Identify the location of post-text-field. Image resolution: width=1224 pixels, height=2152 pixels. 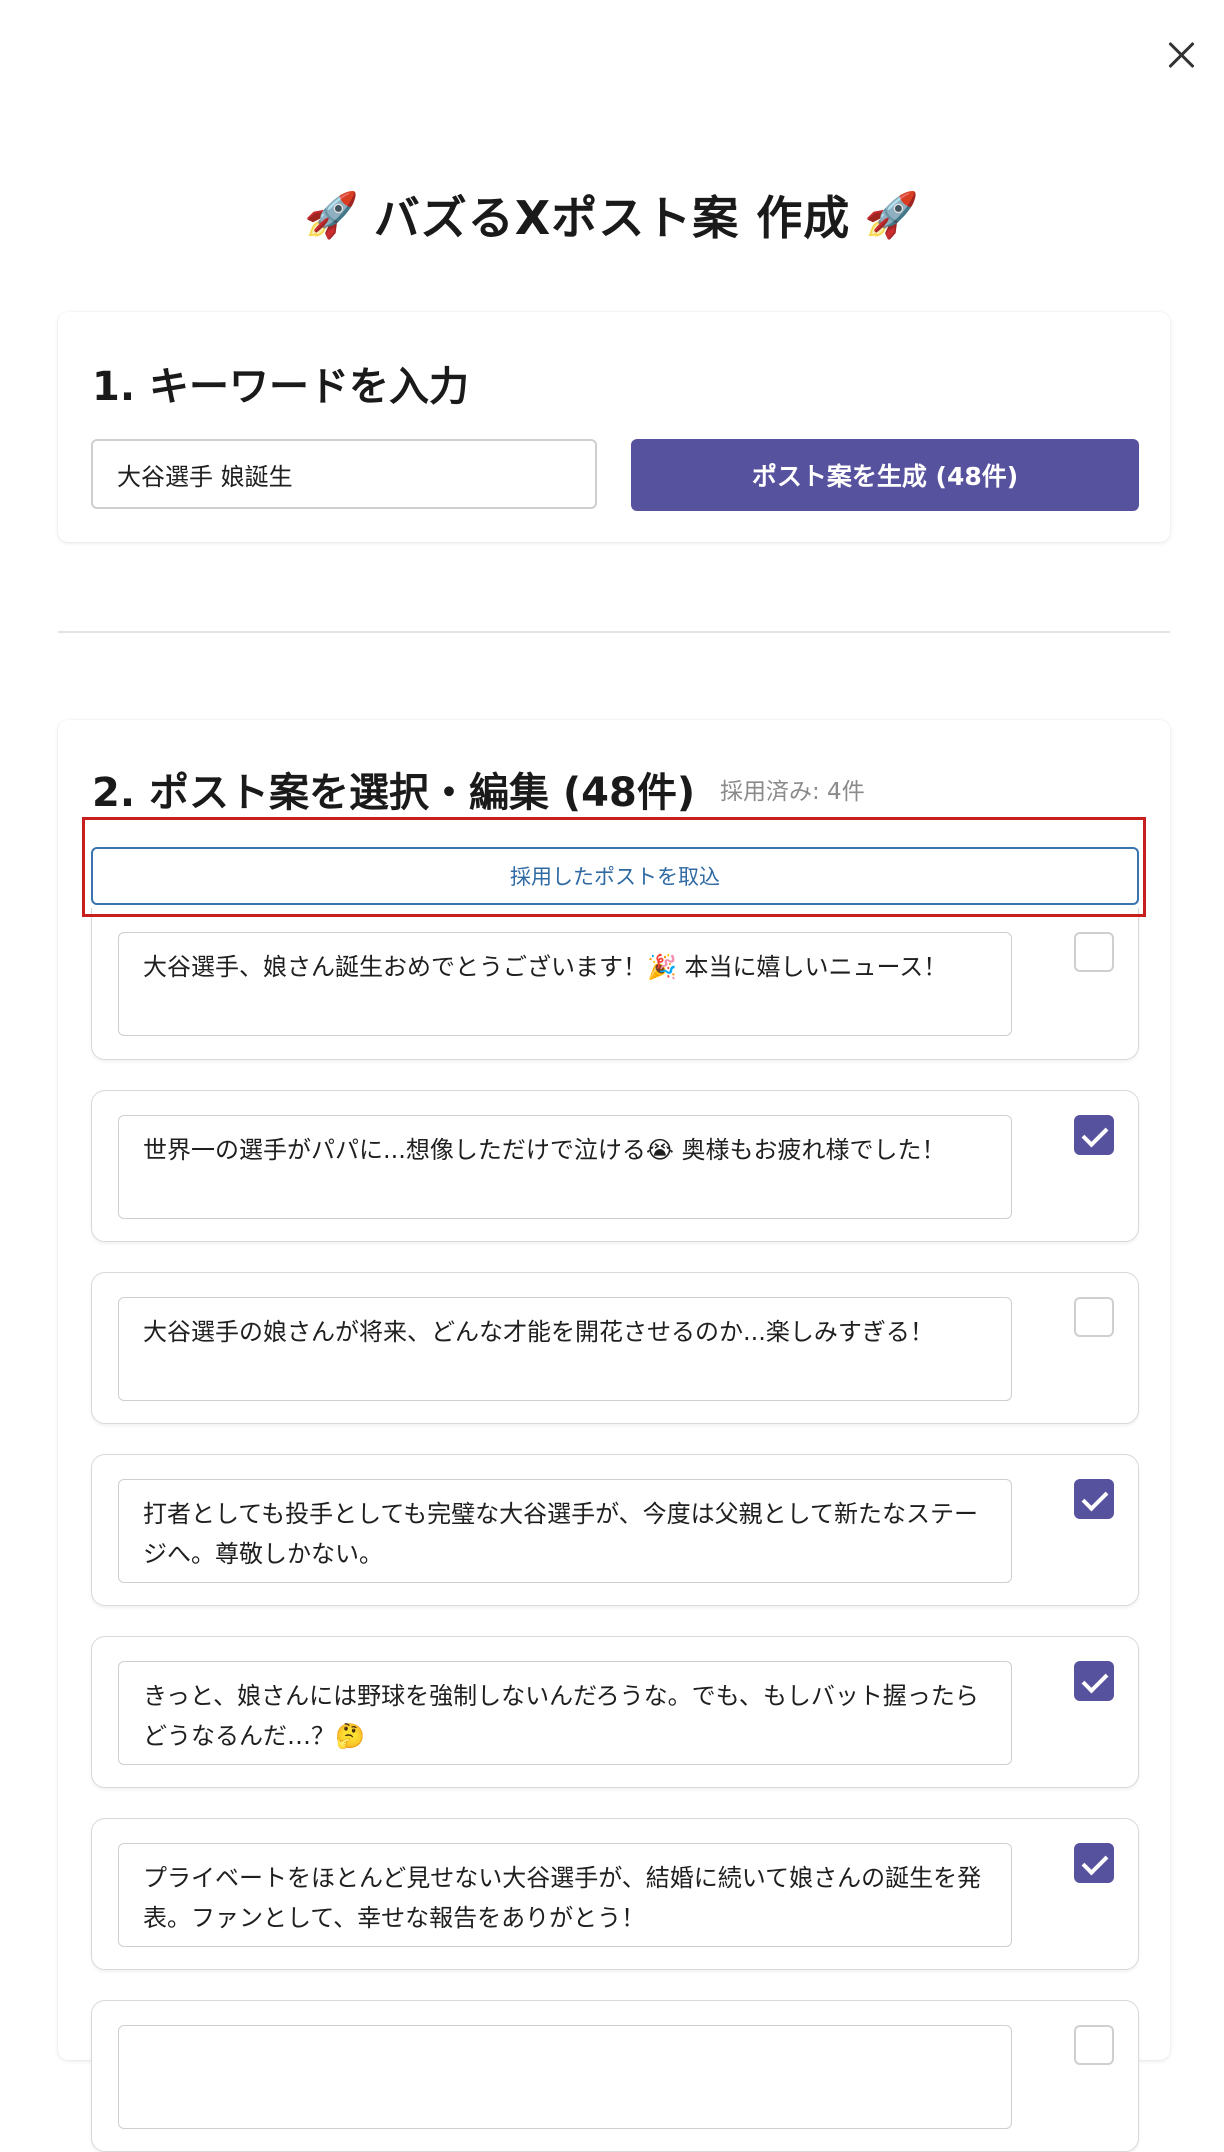
(565, 2077).